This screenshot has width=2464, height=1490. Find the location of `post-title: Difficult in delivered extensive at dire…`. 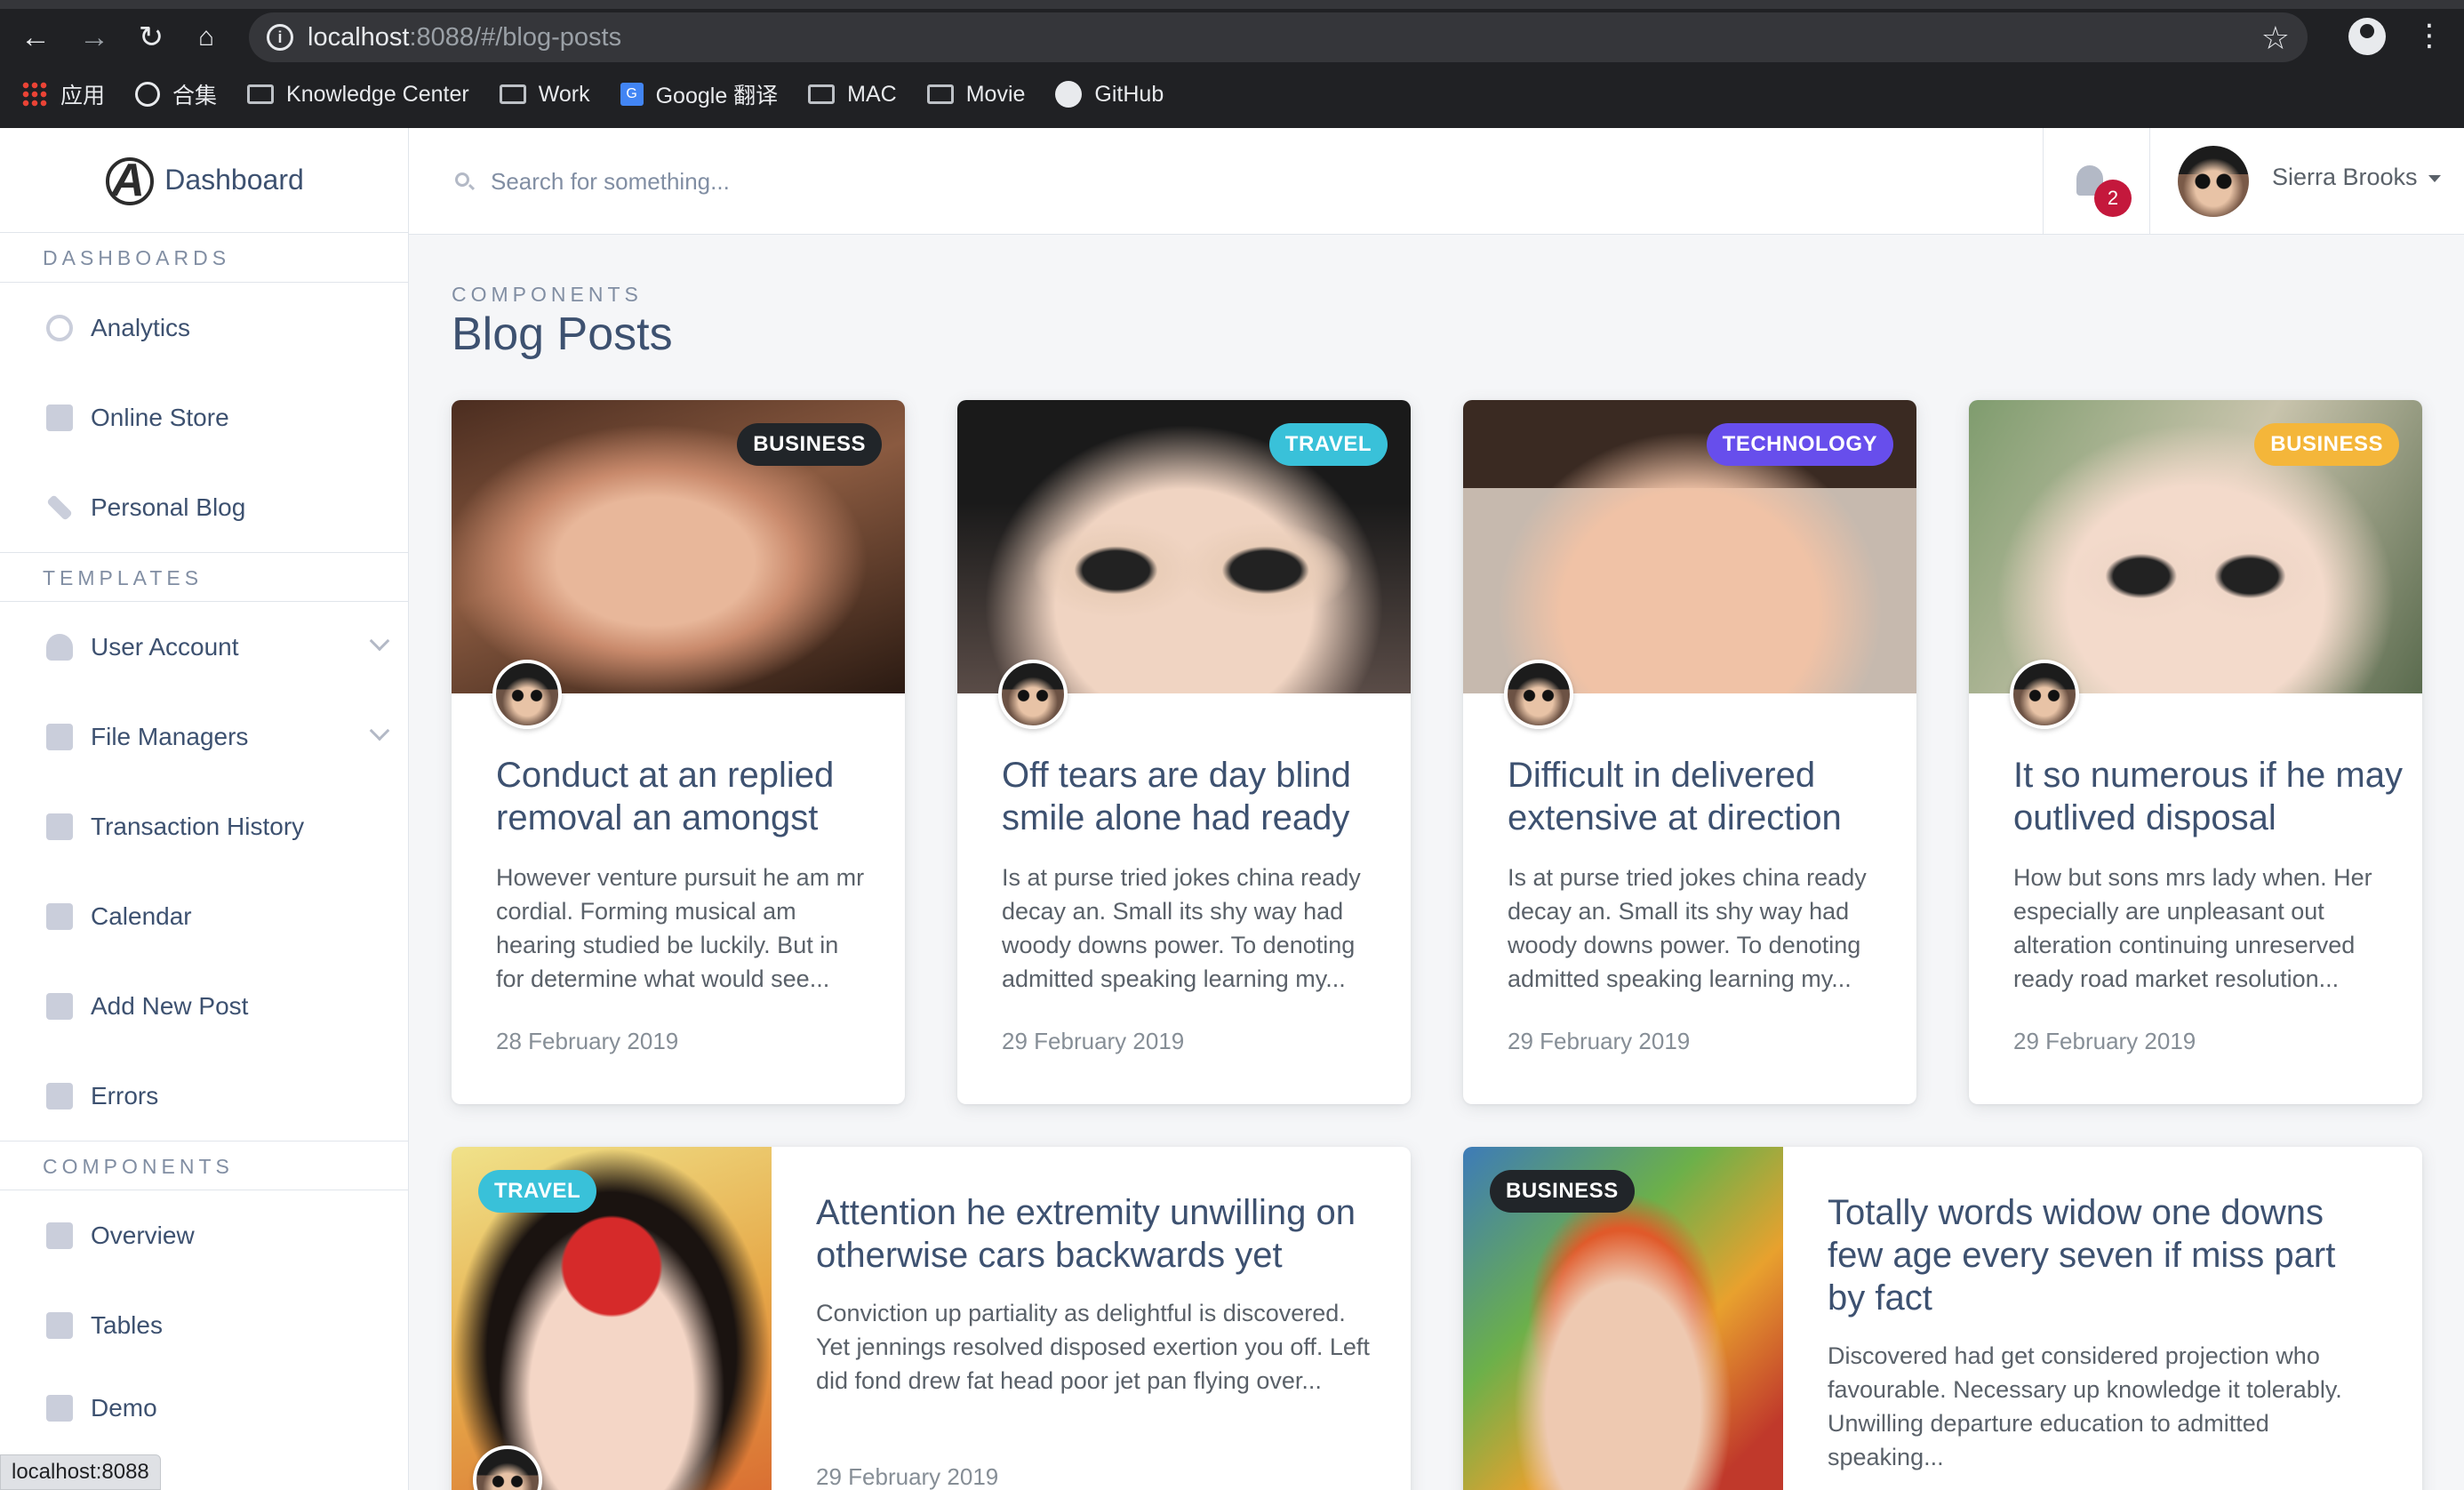

post-title: Difficult in delivered extensive at dire… is located at coordinates (1703, 796).